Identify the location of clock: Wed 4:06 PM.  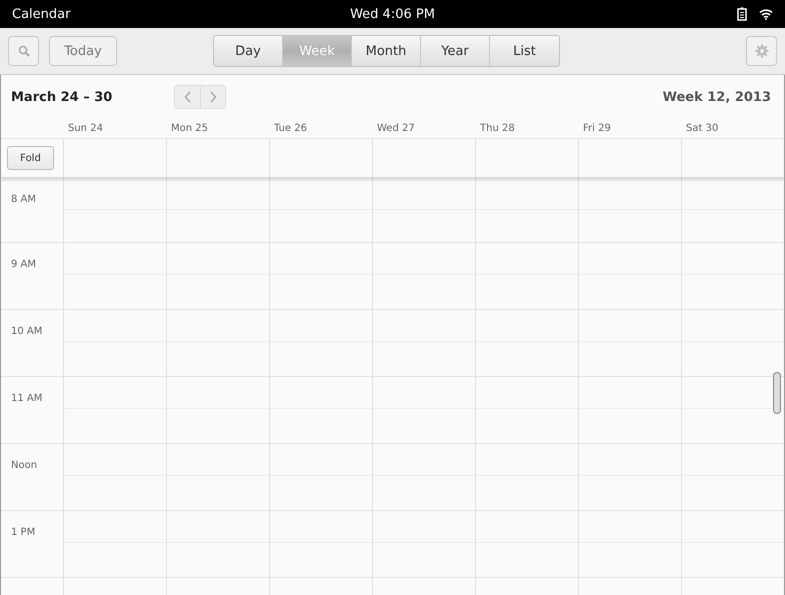
(392, 14).